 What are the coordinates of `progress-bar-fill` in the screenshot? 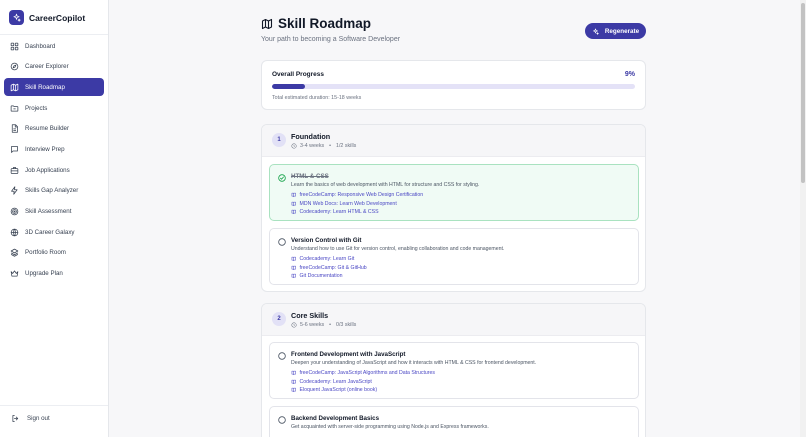 It's located at (288, 86).